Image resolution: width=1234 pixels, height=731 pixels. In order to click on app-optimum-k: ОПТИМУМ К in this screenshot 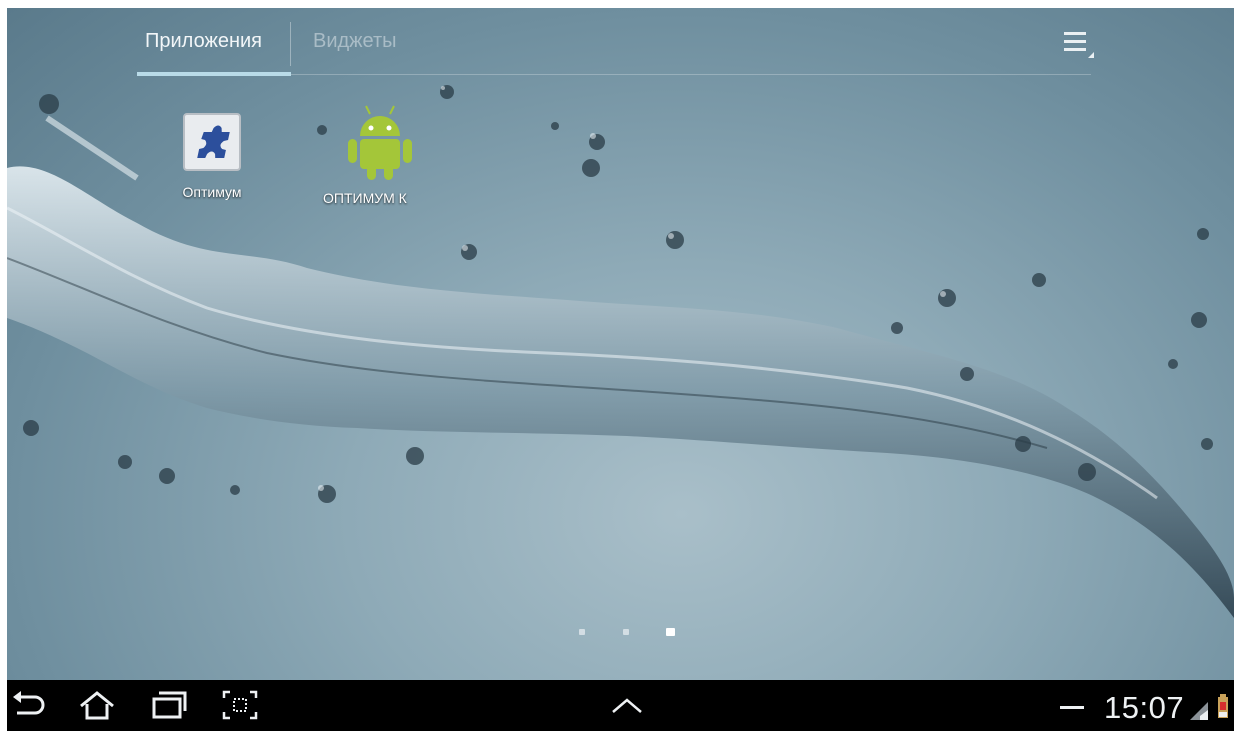, I will do `click(380, 154)`.